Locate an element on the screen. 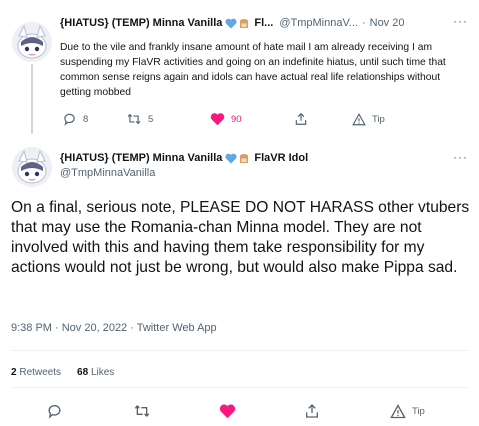  likes-stat: 68 Likes is located at coordinates (95, 372).